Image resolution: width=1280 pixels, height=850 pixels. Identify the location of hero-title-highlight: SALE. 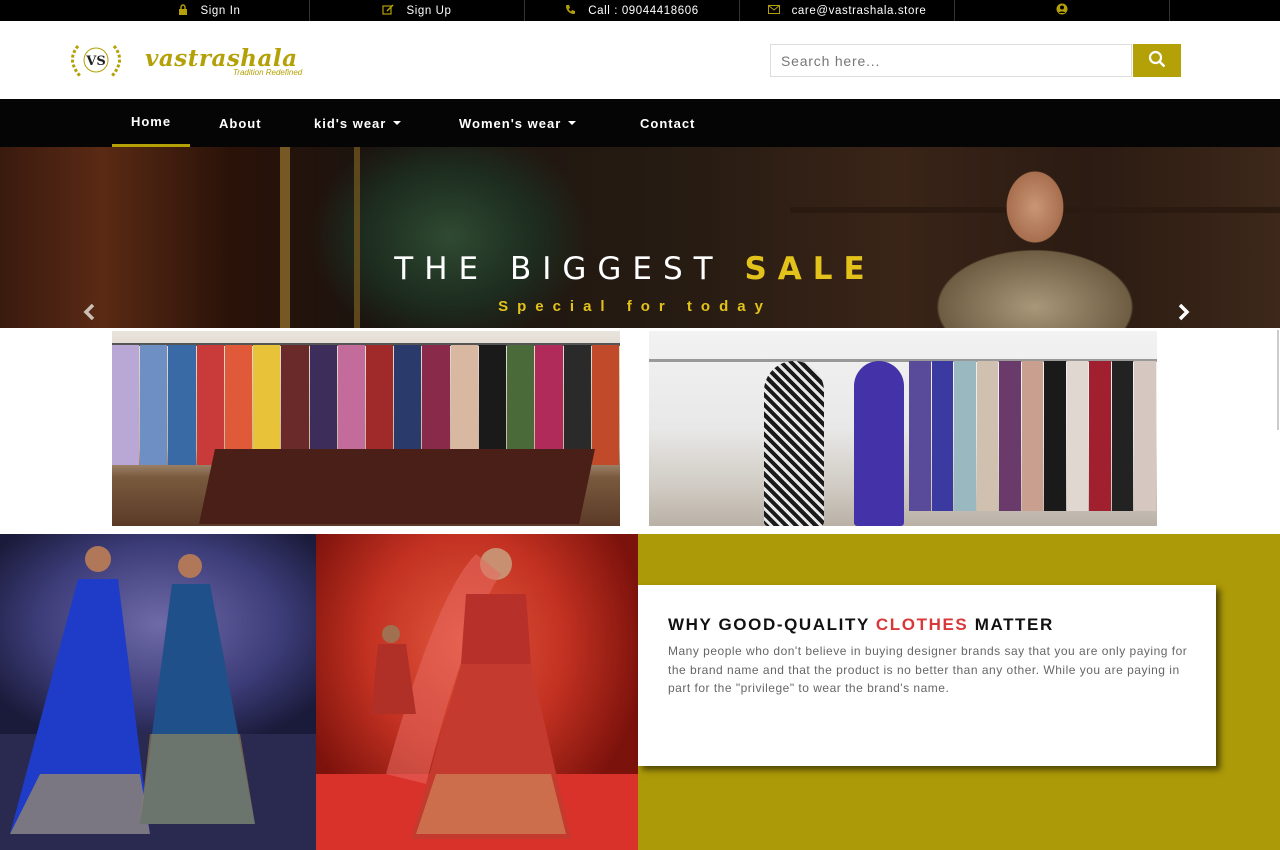
(810, 269).